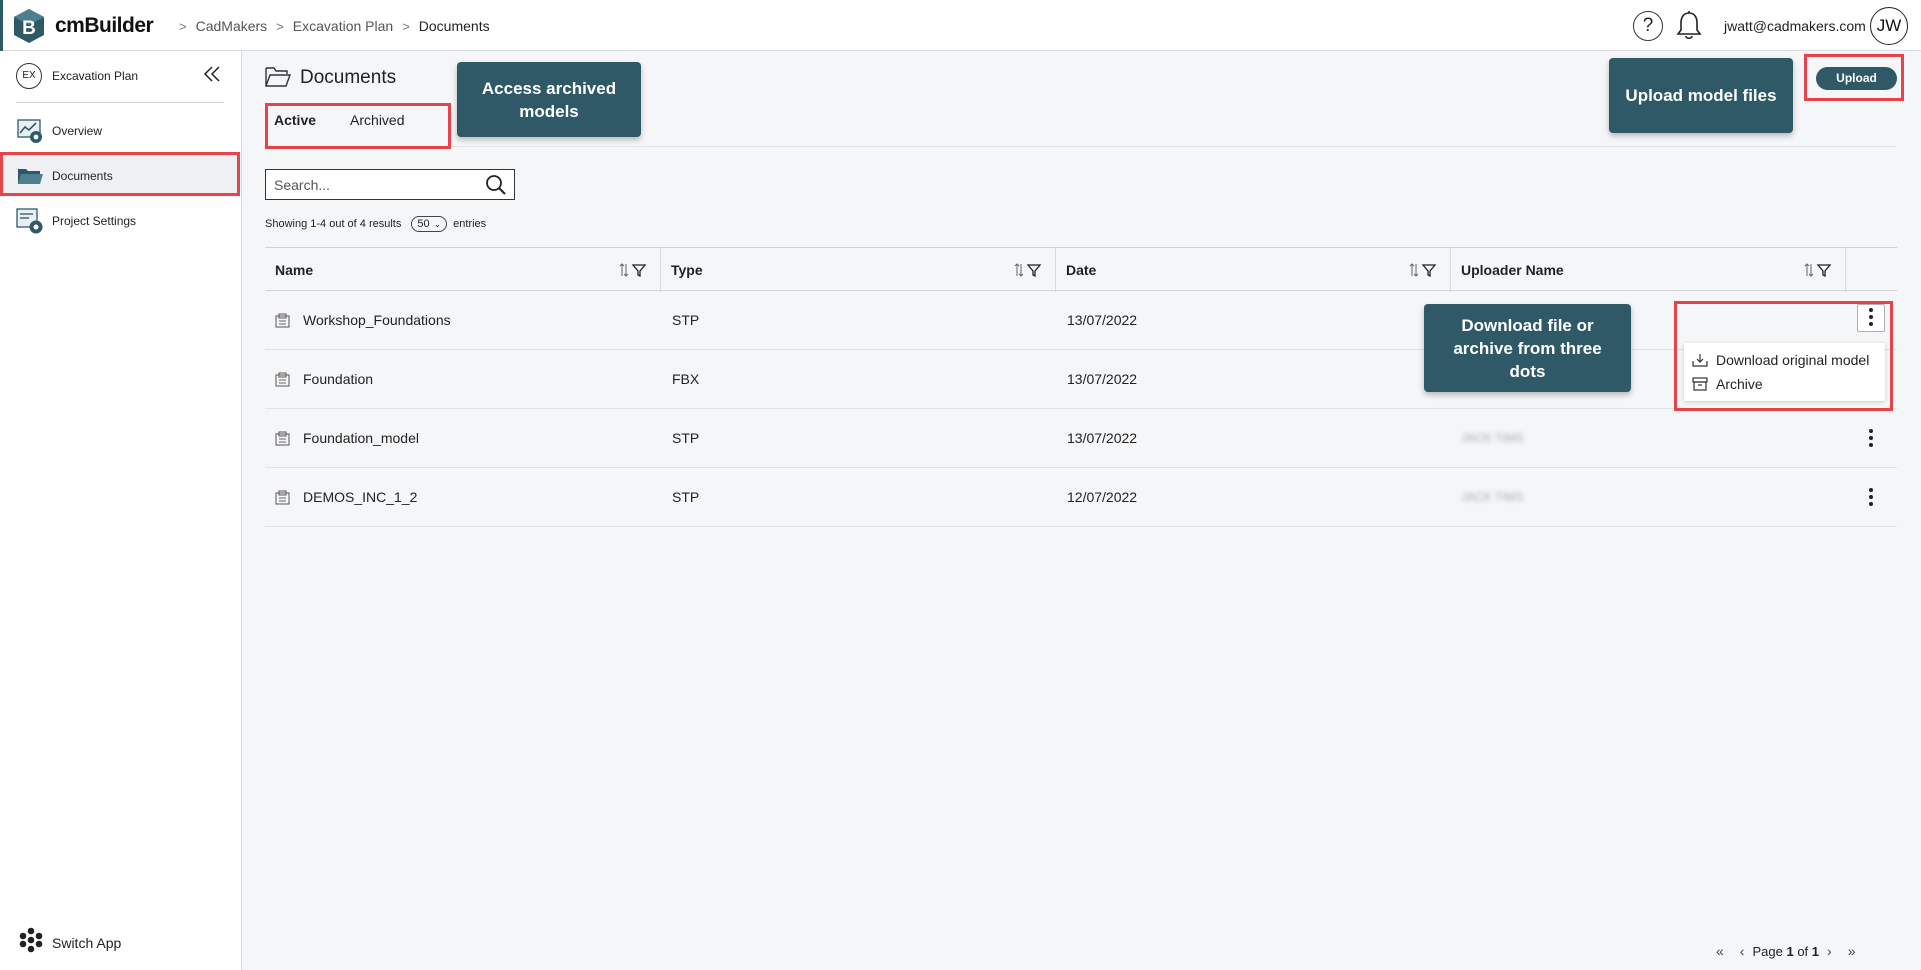  What do you see at coordinates (360, 497) in the screenshot?
I see `cell-name: DEMOS_INC_1_2` at bounding box center [360, 497].